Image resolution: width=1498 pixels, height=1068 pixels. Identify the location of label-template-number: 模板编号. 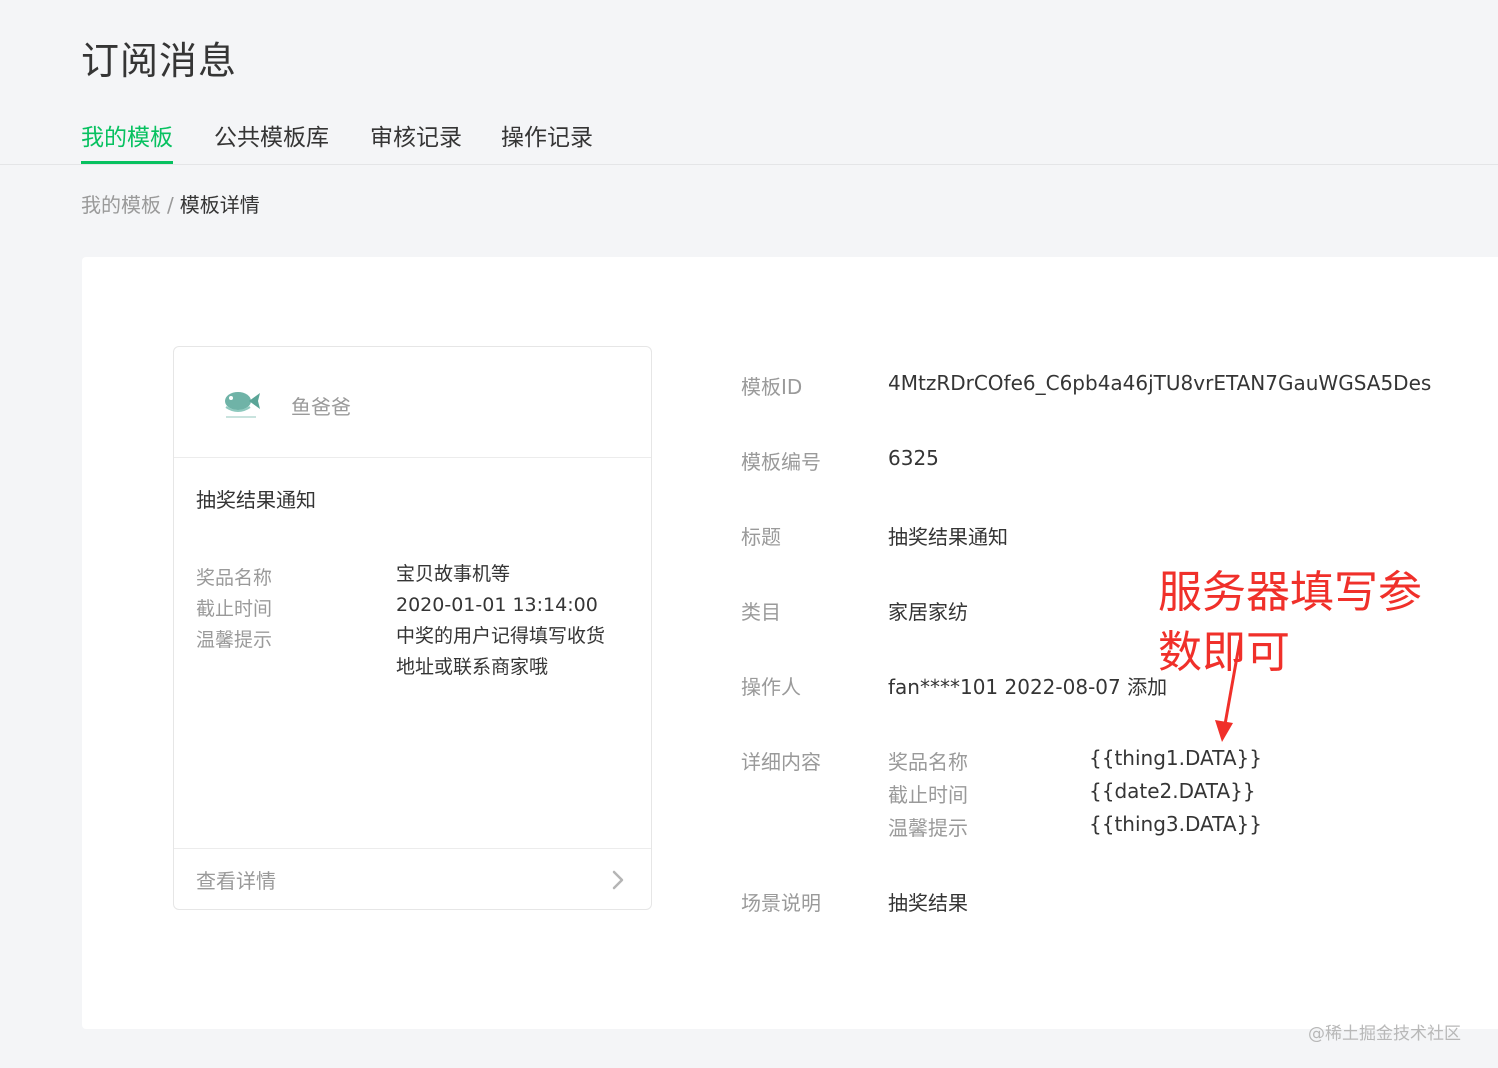
(781, 462).